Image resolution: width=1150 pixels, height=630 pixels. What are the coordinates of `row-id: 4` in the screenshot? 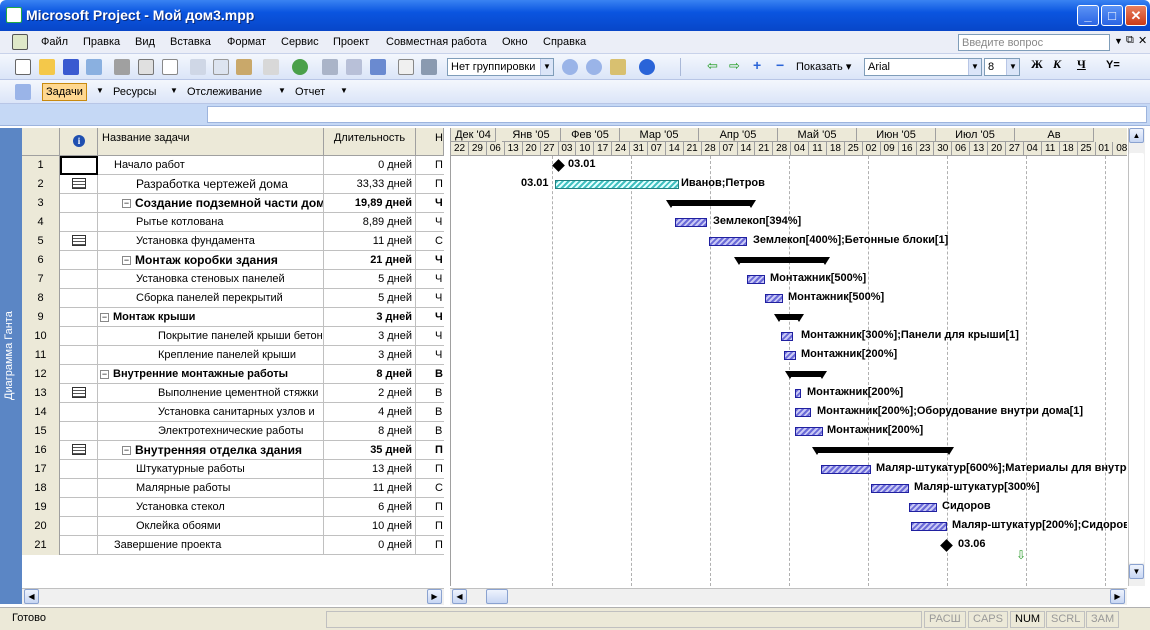 It's located at (41, 222).